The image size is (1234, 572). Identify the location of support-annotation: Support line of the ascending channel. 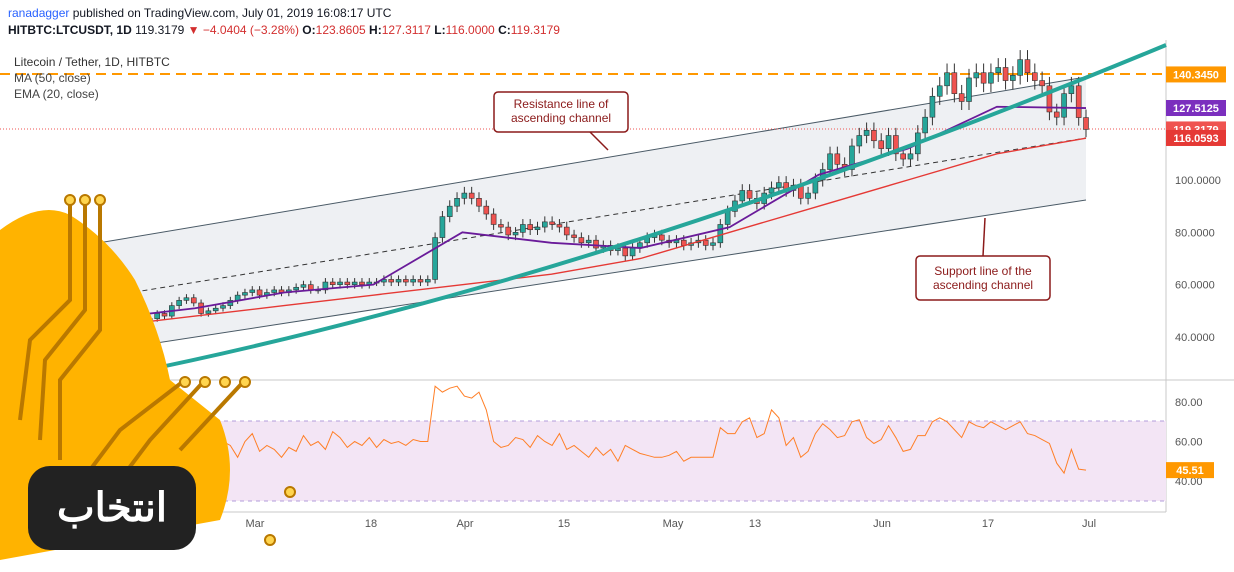
(983, 259).